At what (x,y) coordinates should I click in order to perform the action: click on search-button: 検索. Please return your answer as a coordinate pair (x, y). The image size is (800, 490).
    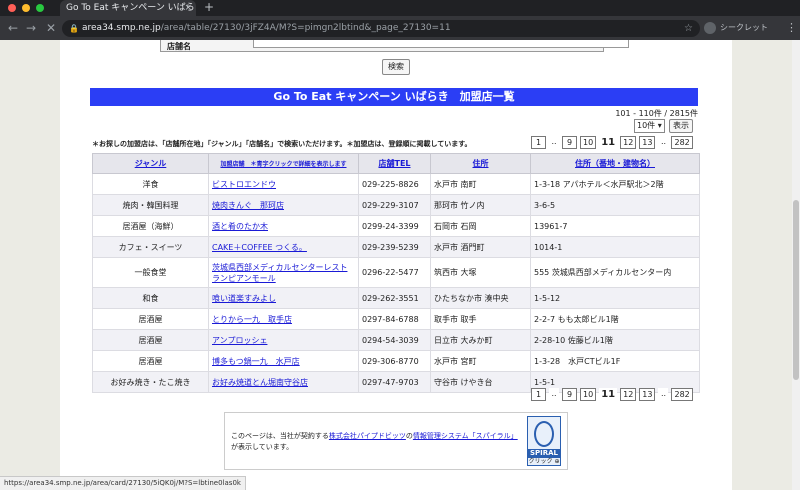
    Looking at the image, I should click on (396, 67).